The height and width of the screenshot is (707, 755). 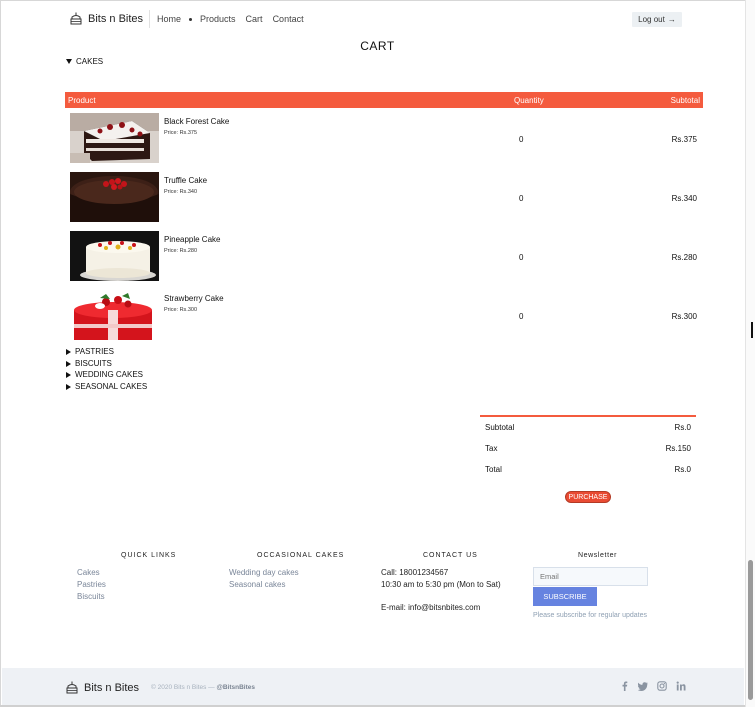 I want to click on strawberry-cake-image, so click(x=114, y=315).